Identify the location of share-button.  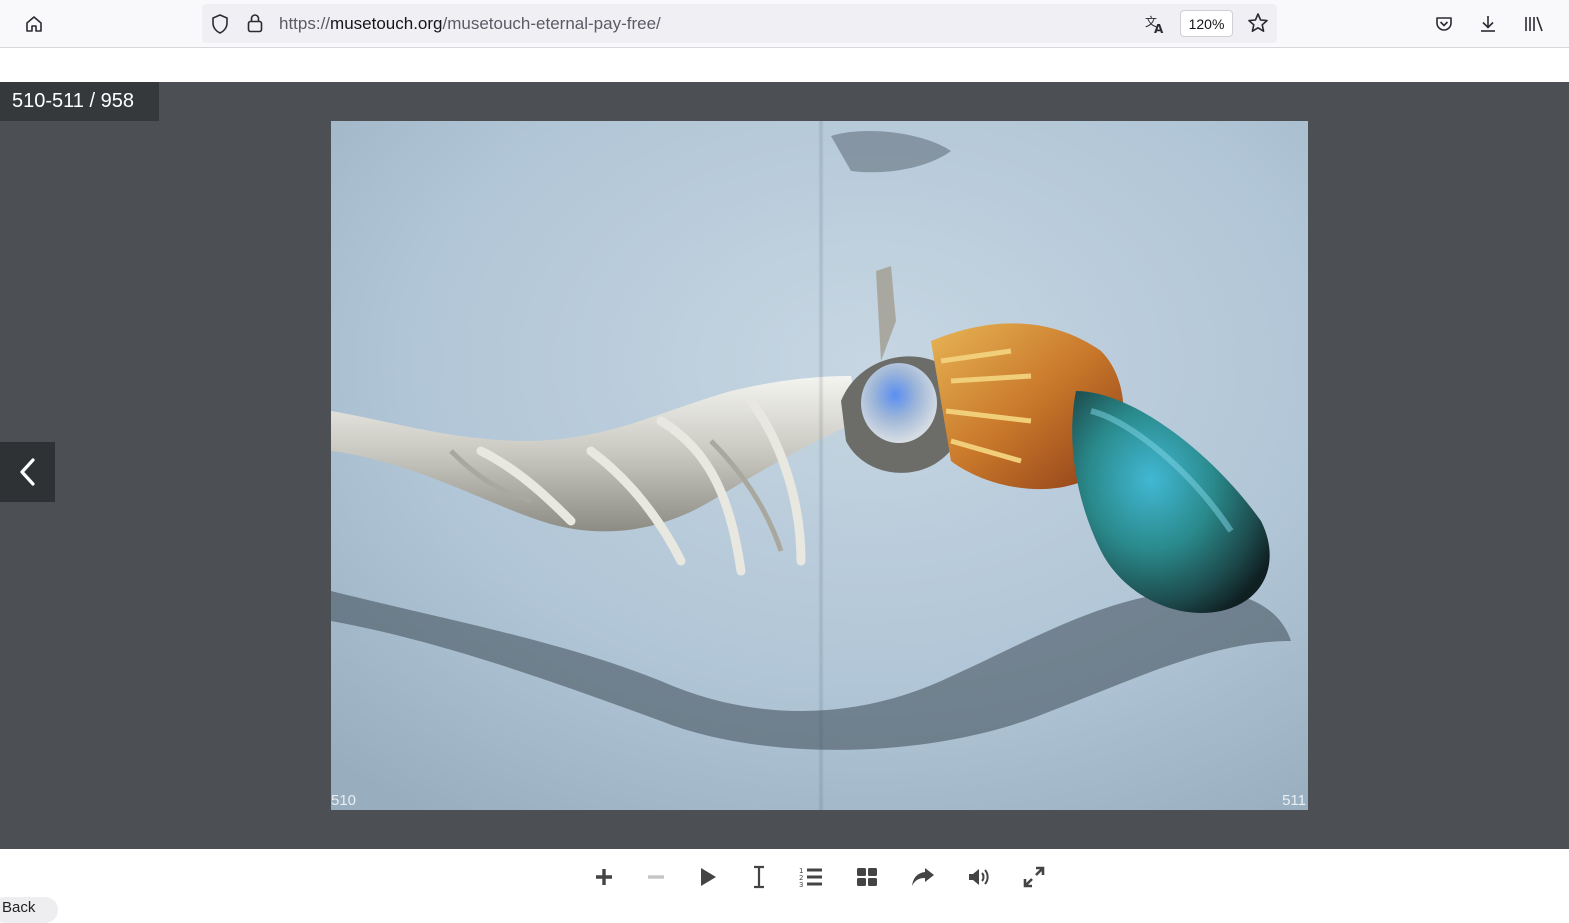
(923, 877).